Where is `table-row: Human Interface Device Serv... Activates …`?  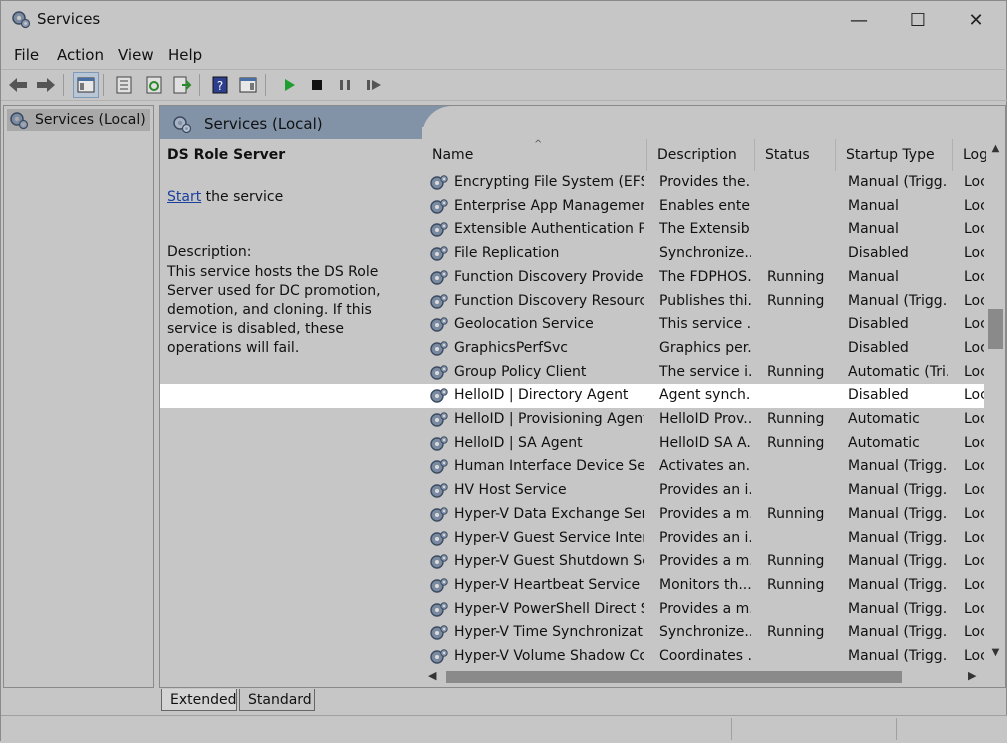
table-row: Human Interface Device Serv... Activates … is located at coordinates (703, 467).